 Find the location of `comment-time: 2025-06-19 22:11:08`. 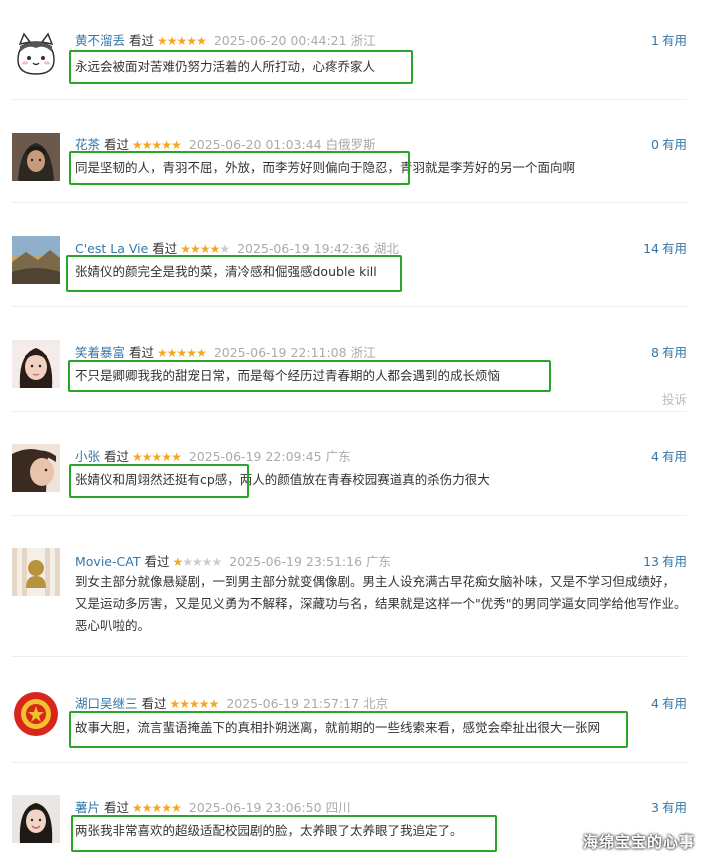

comment-time: 2025-06-19 22:11:08 is located at coordinates (280, 352).